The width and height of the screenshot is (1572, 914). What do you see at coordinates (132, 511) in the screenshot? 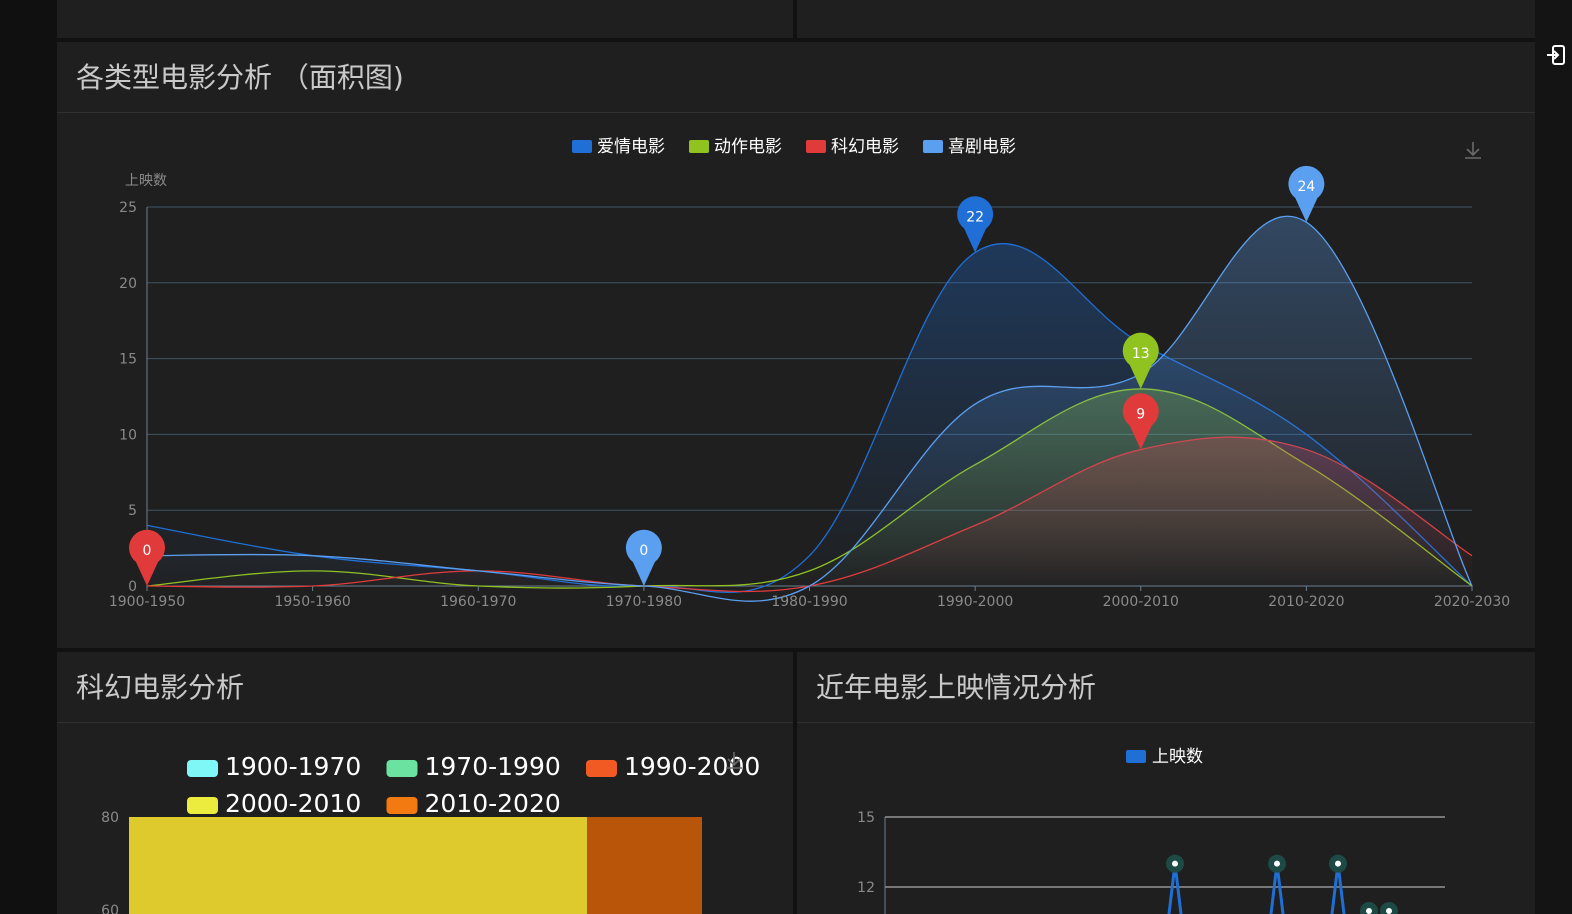
I see `y-tick-label: 5` at bounding box center [132, 511].